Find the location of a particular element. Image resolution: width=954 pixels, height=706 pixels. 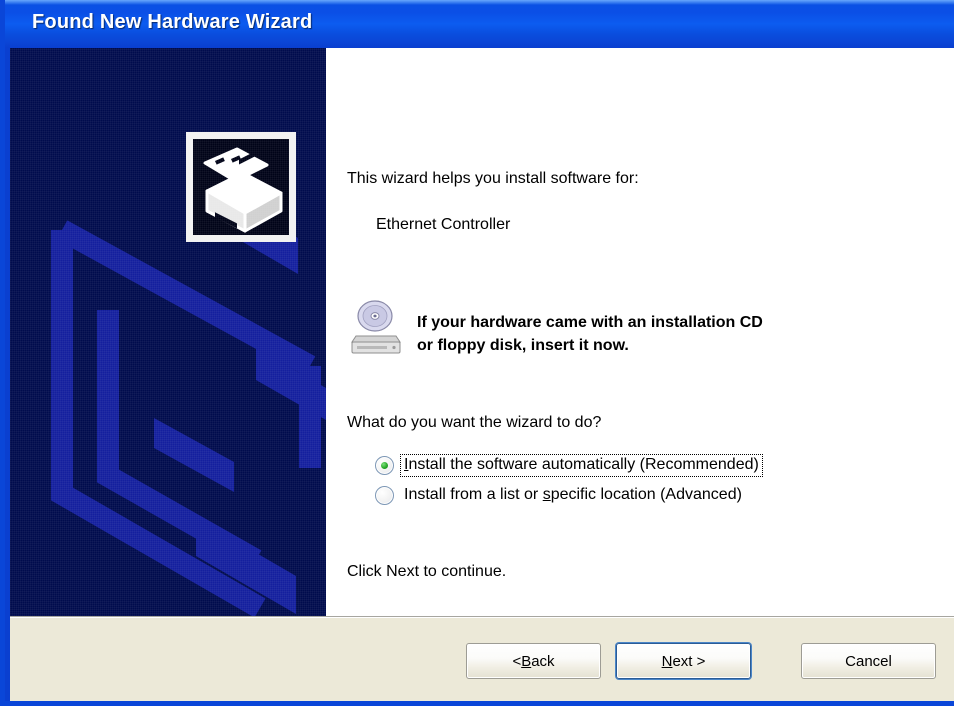

cd-drive-icon is located at coordinates (376, 327).